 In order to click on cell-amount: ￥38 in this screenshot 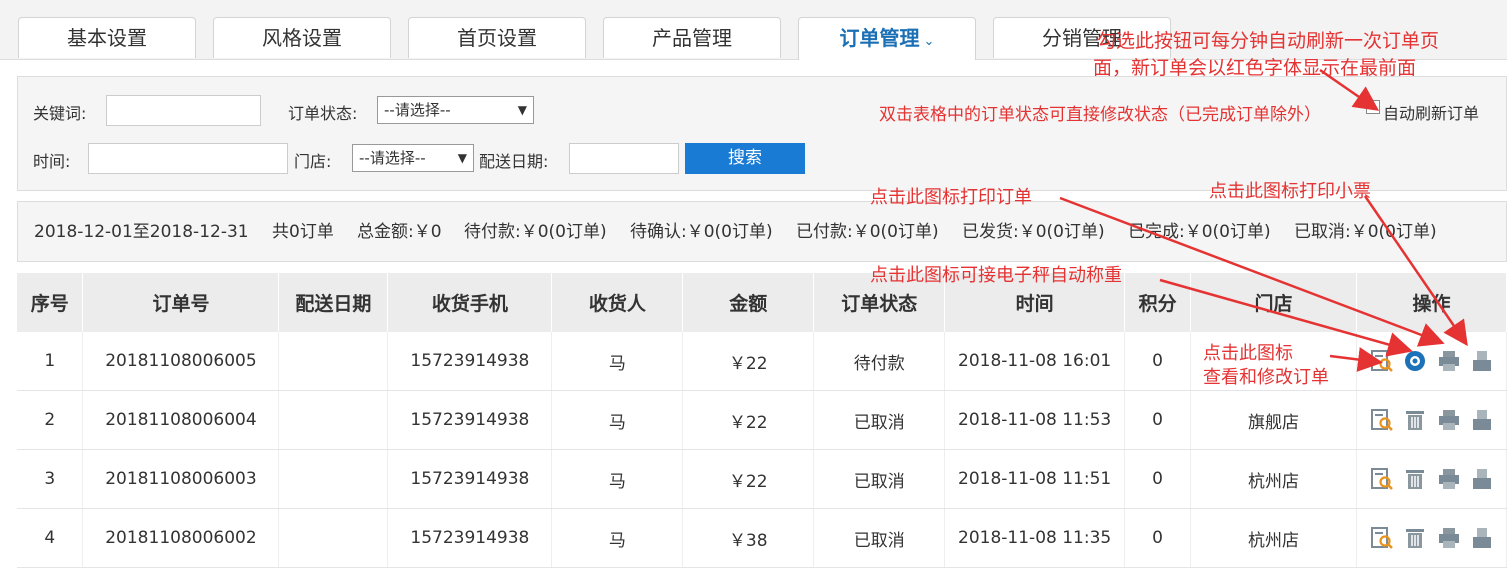, I will do `click(748, 538)`.